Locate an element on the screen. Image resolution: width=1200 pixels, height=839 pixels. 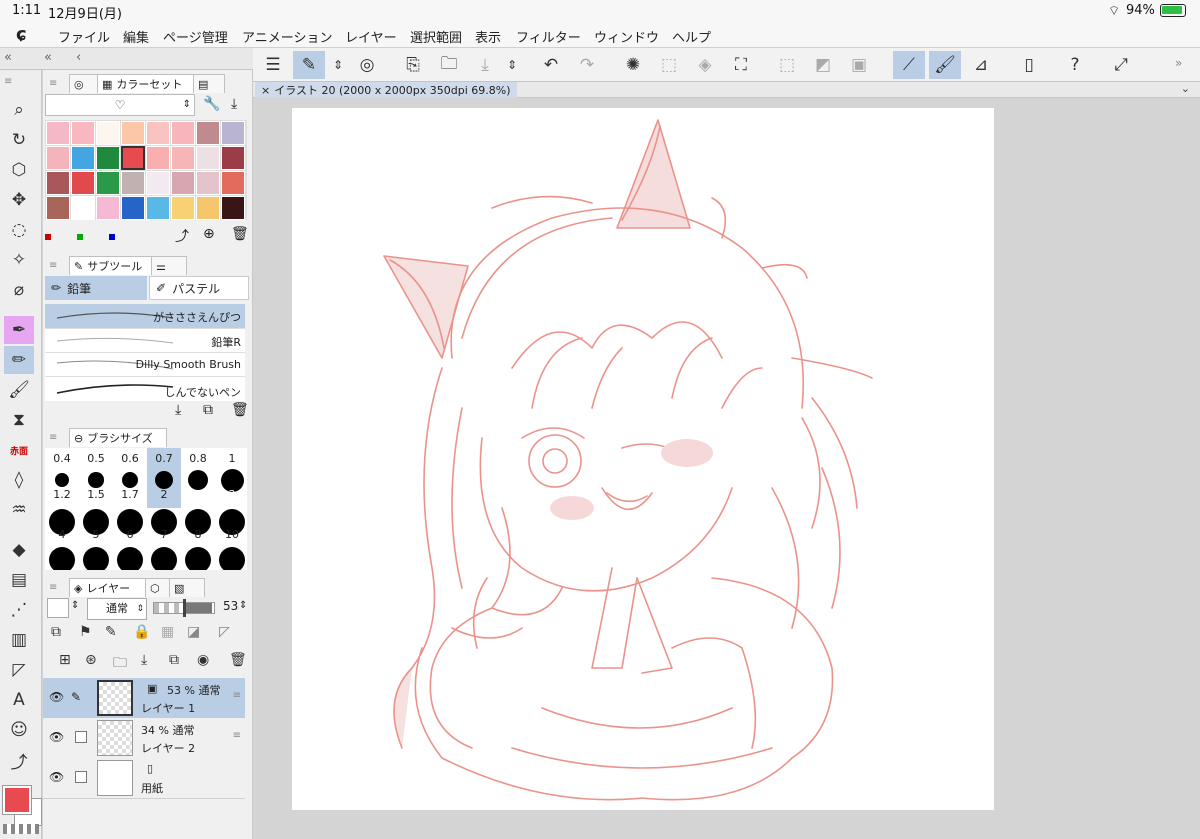
brush-snap-icon: 🖌 is located at coordinates (945, 65).